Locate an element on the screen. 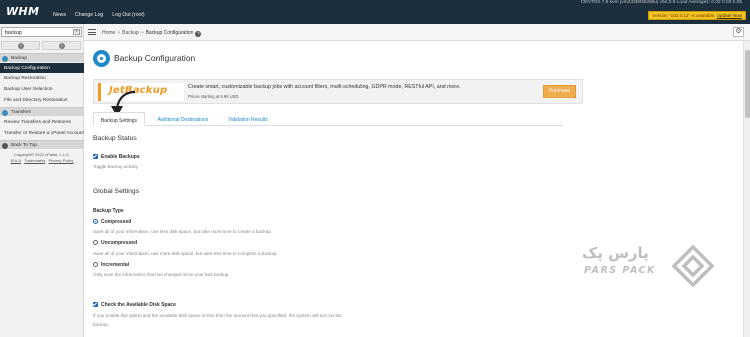  enable-backups-label: Enable Backups is located at coordinates (120, 157).